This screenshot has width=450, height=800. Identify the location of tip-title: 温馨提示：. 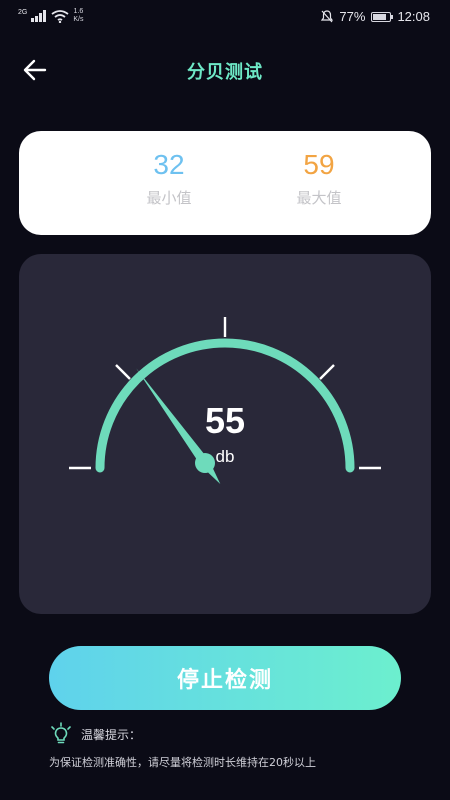
(111, 734).